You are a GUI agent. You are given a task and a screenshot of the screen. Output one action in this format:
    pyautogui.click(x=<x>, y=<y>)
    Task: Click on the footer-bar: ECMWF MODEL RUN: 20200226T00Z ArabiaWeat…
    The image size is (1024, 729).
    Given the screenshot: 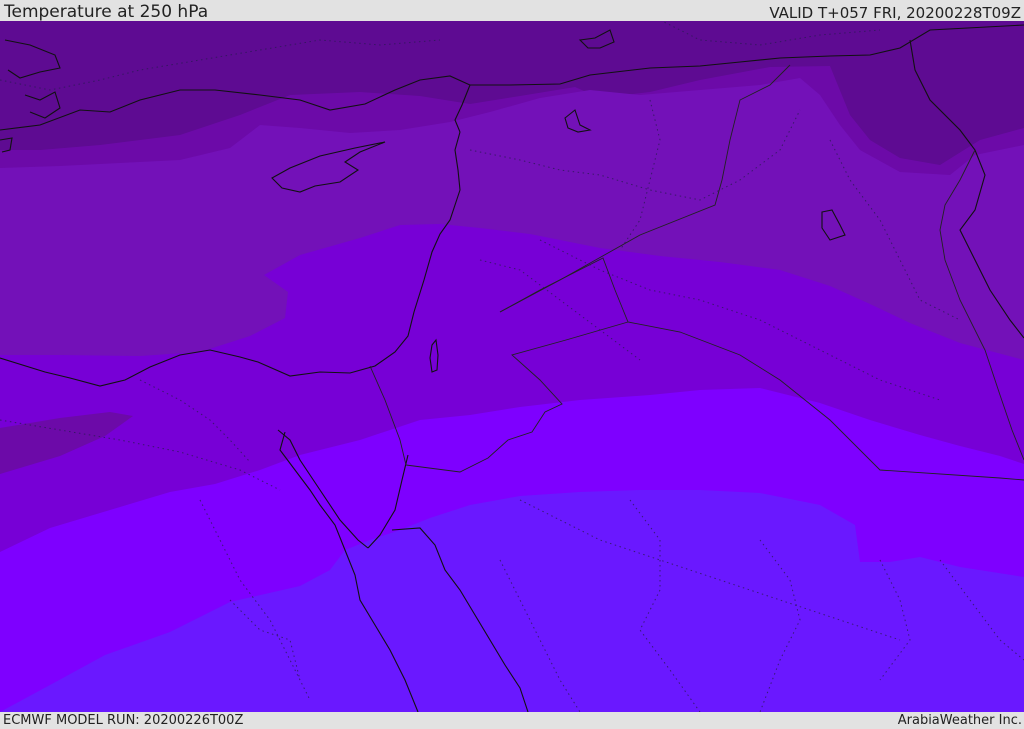 What is the action you would take?
    pyautogui.click(x=512, y=720)
    